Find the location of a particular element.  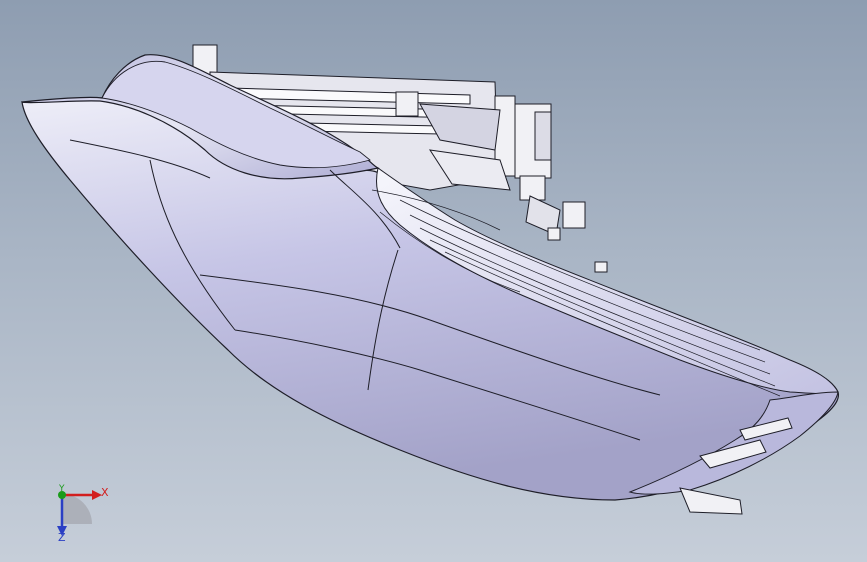

y-axis-label: Y is located at coordinates (62, 489).